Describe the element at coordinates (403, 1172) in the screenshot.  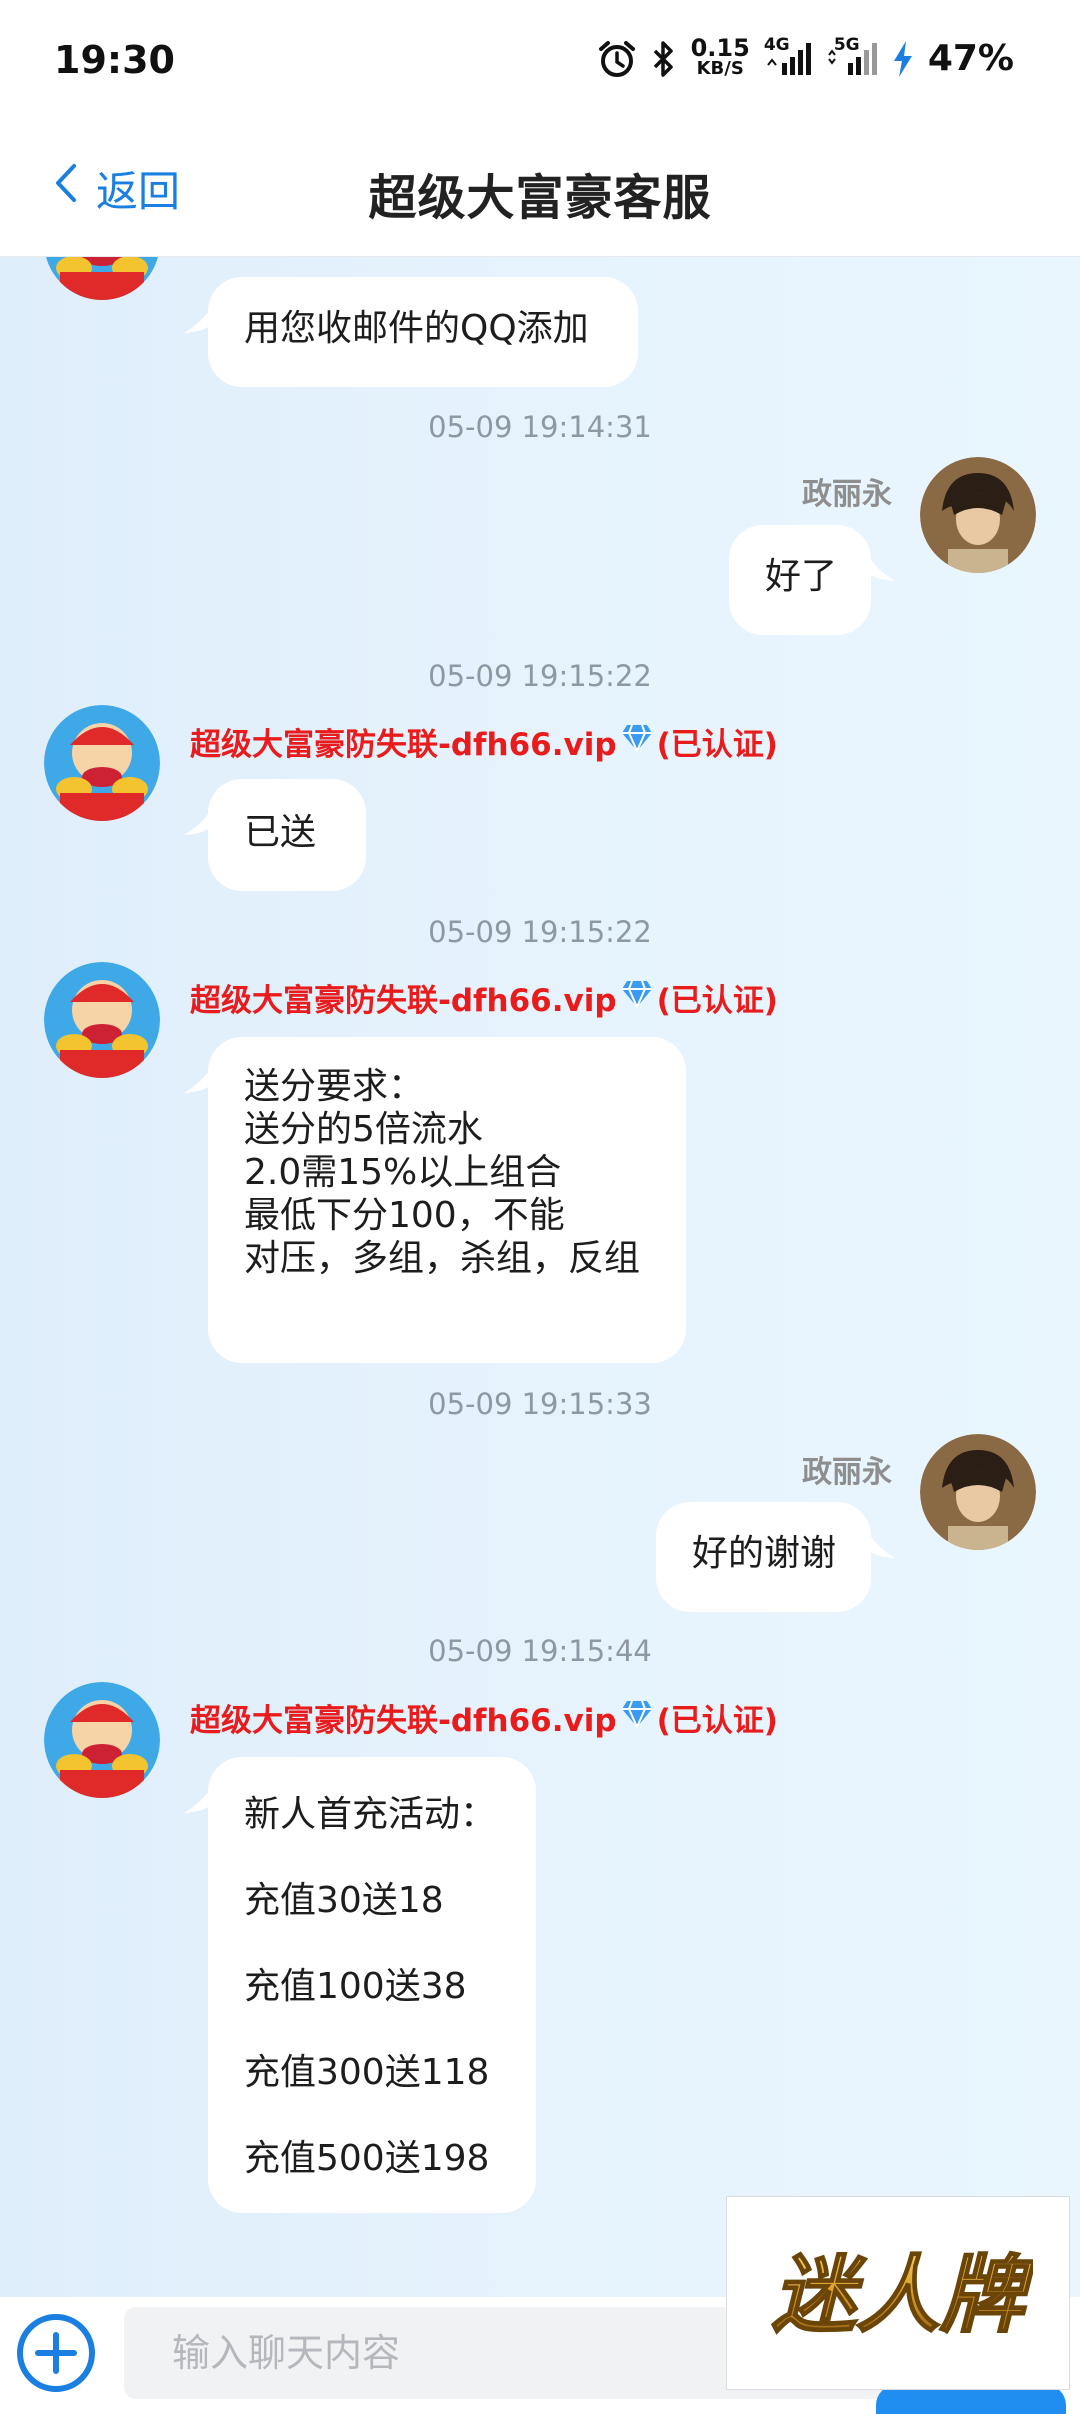
I see `message-text: 2.0需15%以上组合` at that location.